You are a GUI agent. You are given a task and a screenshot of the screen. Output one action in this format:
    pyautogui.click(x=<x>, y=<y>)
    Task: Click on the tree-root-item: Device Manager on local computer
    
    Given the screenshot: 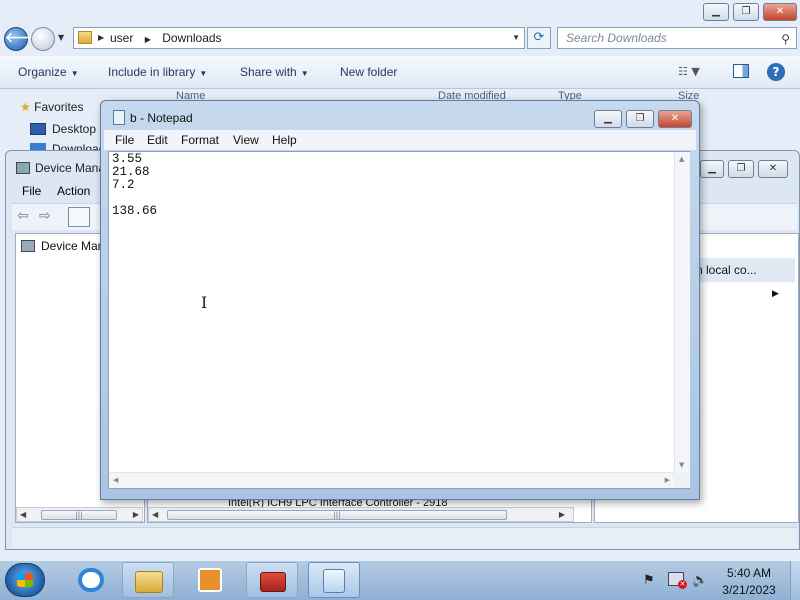 What is the action you would take?
    pyautogui.click(x=61, y=246)
    